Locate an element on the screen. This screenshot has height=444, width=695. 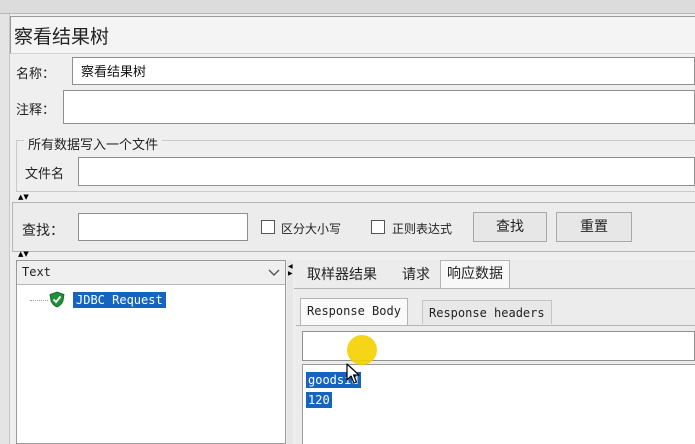
regex-label: 正则表达式 is located at coordinates (422, 229).